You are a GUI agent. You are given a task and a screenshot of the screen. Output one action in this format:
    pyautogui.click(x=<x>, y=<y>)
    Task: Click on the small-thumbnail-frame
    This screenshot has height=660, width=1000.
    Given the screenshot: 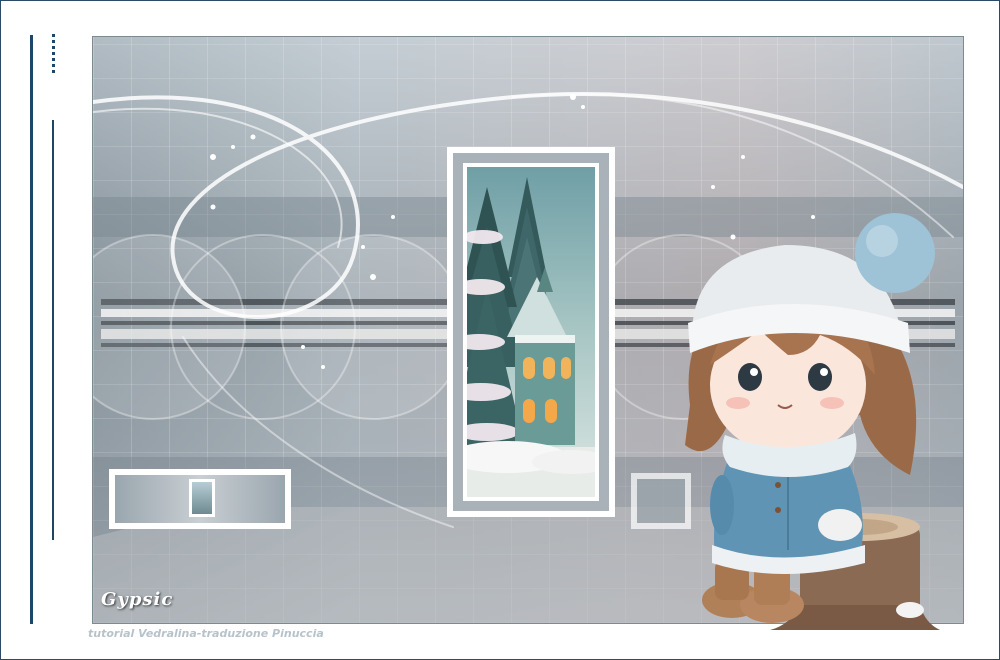 What is the action you would take?
    pyautogui.click(x=200, y=499)
    